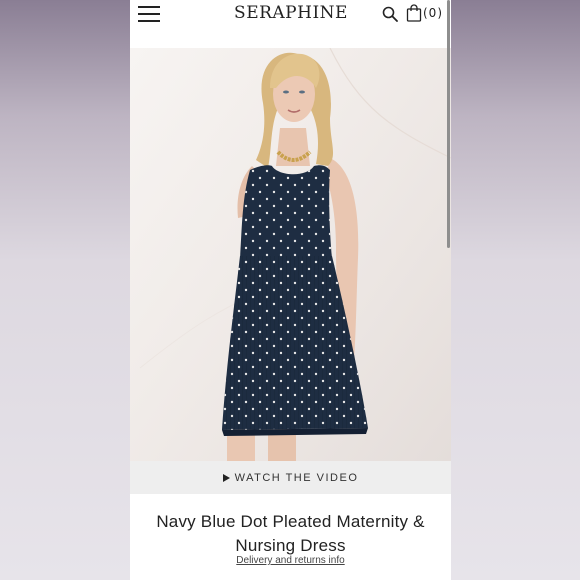 This screenshot has width=580, height=580. I want to click on site-header: SERAPHINE (0), so click(290, 24).